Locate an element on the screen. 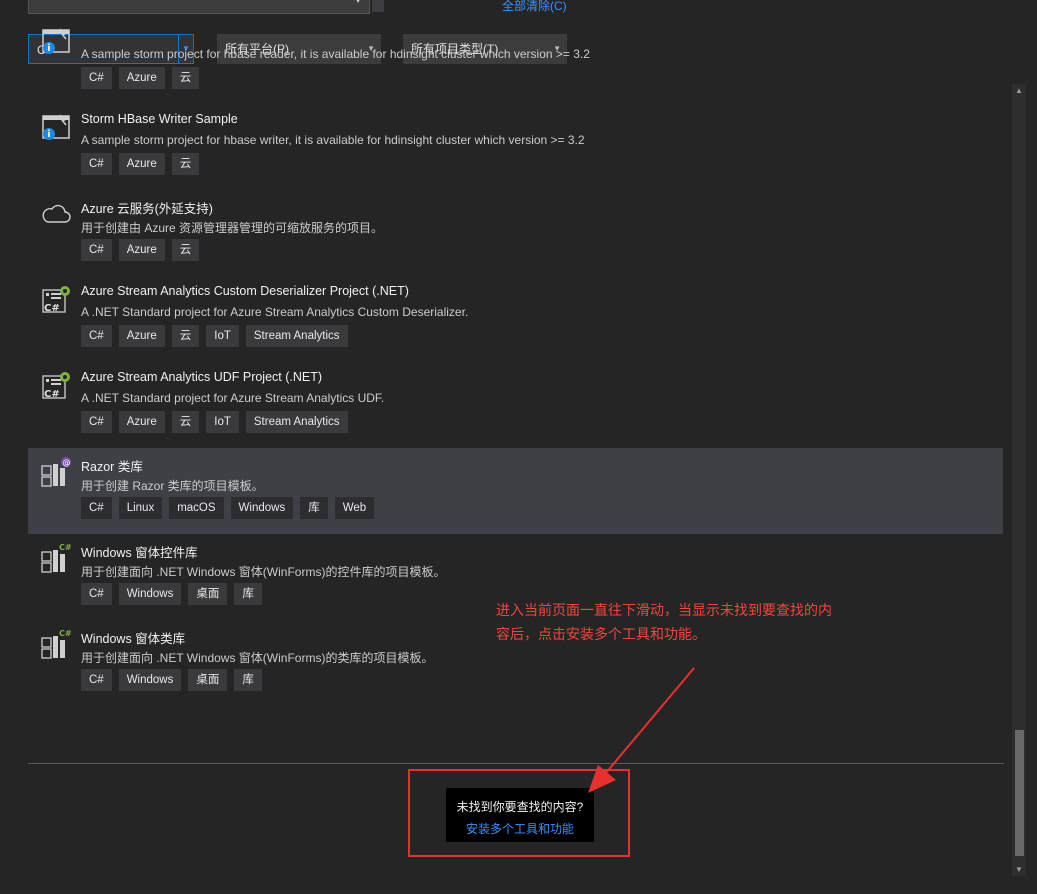 Image resolution: width=1037 pixels, height=894 pixels. template-title: Windows 窗体类库 is located at coordinates (133, 639).